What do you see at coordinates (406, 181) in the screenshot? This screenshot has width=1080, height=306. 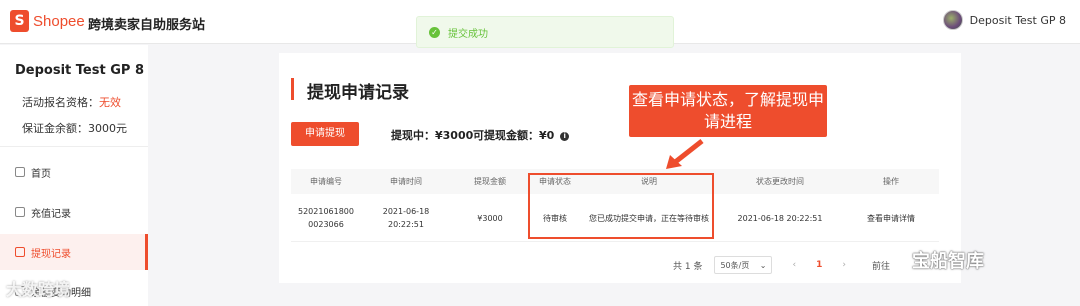 I see `col-header: 申请时间` at bounding box center [406, 181].